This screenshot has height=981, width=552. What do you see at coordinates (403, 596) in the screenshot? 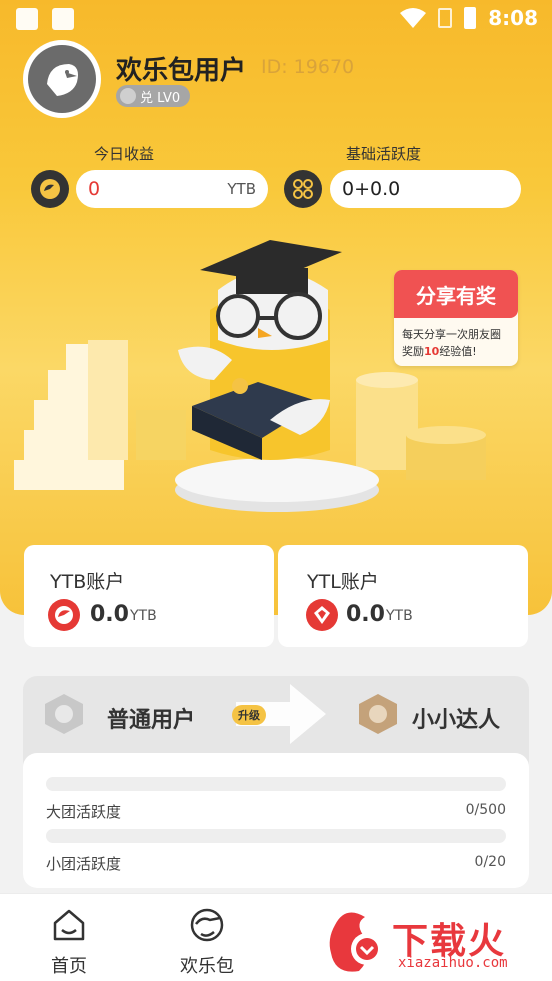
I see `ytl-account-card: YTL账户 0.0 YTB` at bounding box center [403, 596].